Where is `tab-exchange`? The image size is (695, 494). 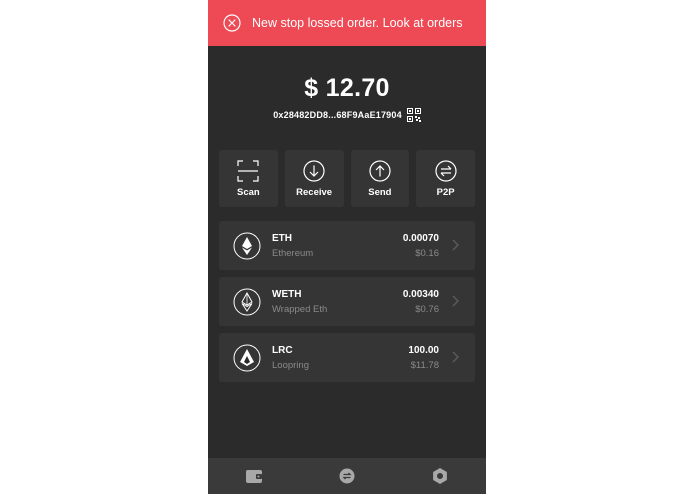
tab-exchange is located at coordinates (347, 476).